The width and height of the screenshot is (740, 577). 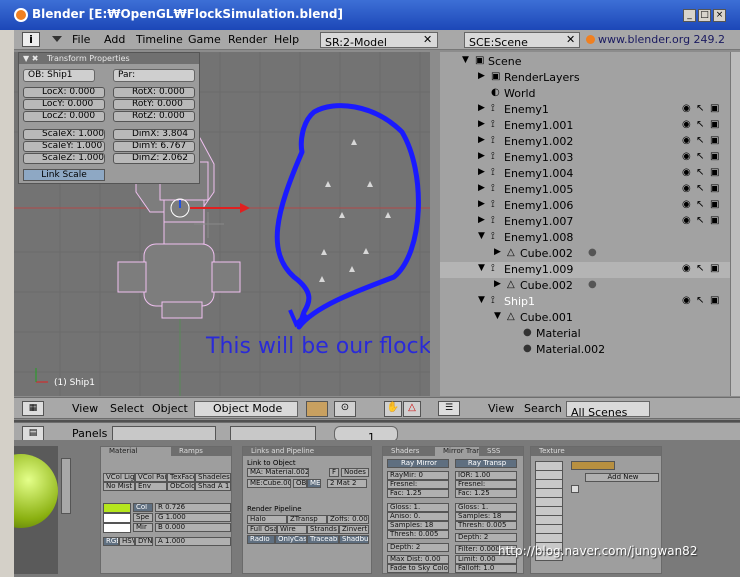 I want to click on menu-timeline: Timeline, so click(x=159, y=39).